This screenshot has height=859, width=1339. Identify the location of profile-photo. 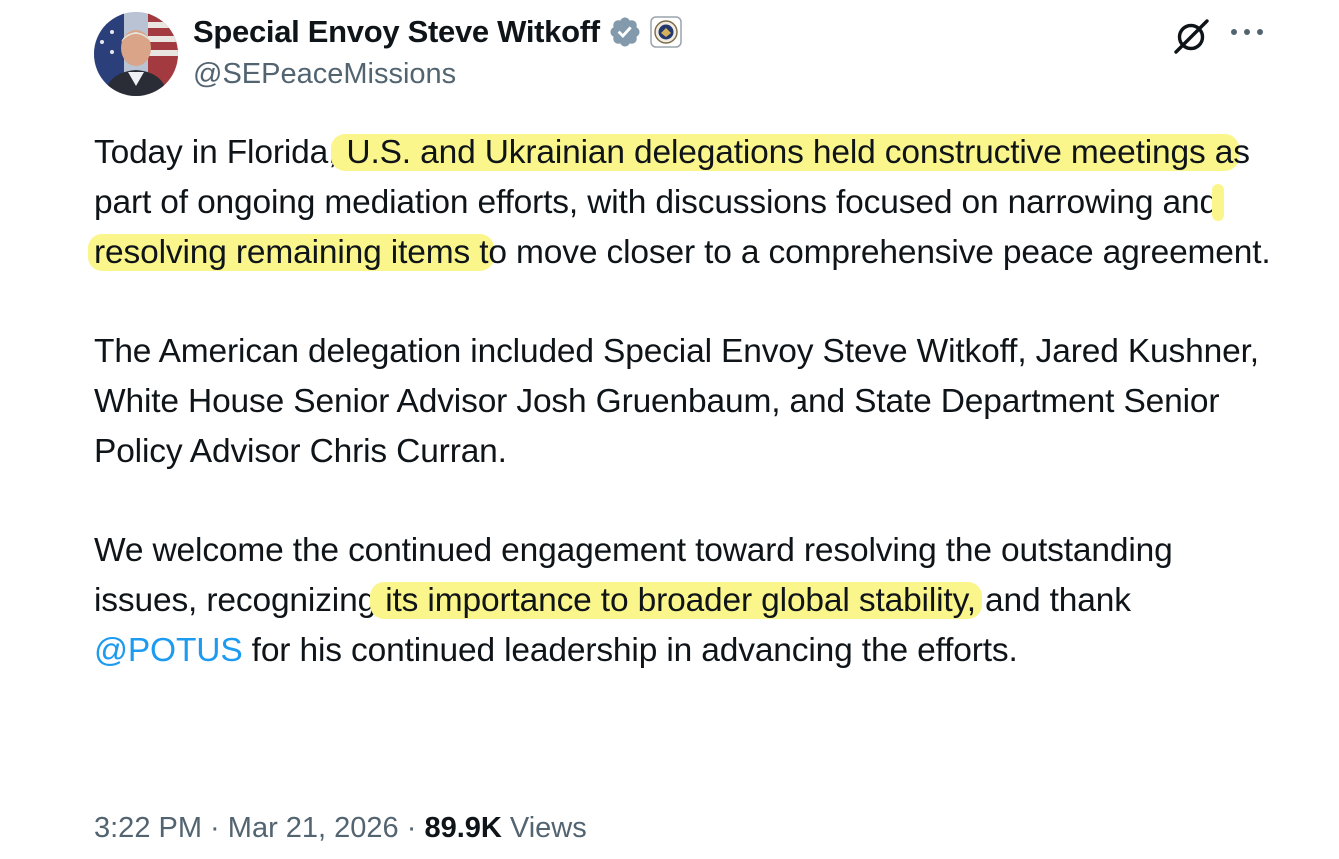
(136, 54).